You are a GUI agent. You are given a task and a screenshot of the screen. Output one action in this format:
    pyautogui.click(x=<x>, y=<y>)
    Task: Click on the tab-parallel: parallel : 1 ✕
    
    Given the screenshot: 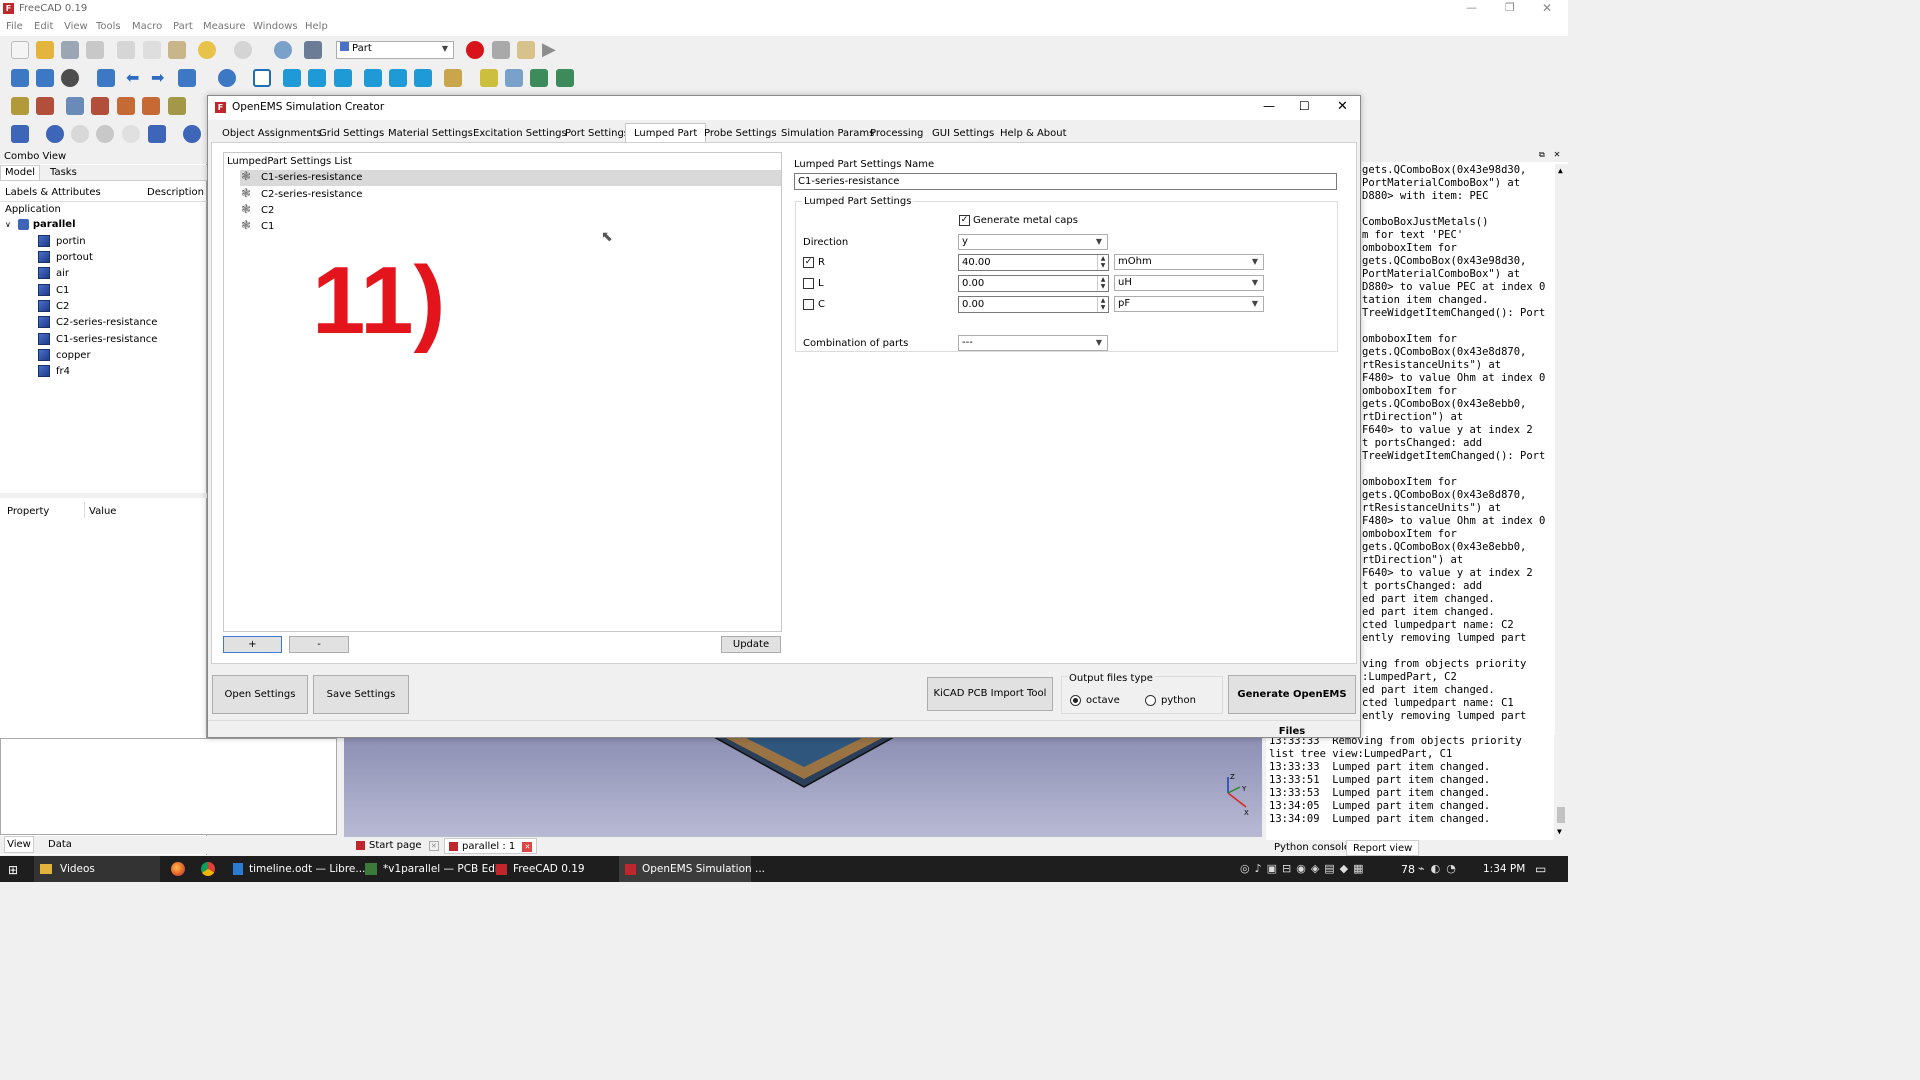 What is the action you would take?
    pyautogui.click(x=491, y=846)
    